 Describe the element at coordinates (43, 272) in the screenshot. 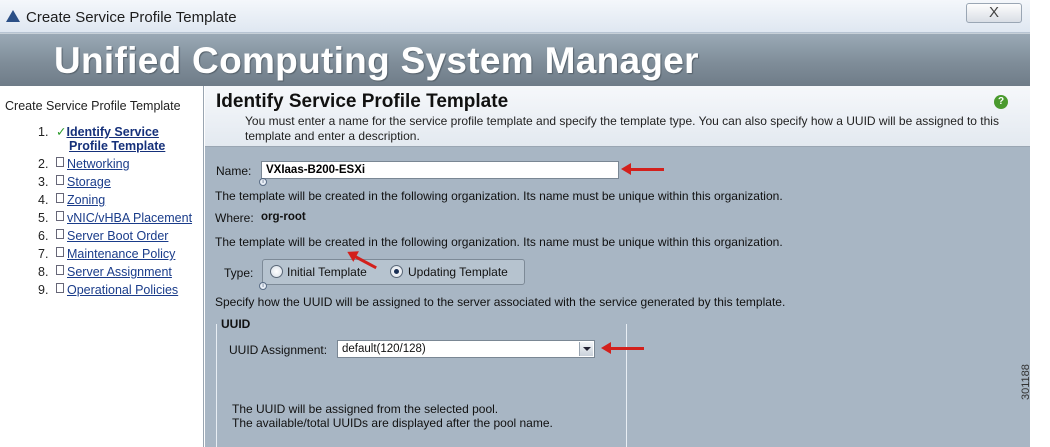

I see `step-number: 8.` at that location.